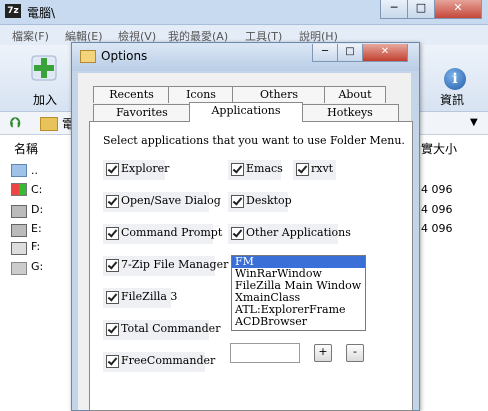 The image size is (488, 411). What do you see at coordinates (35, 246) in the screenshot?
I see `list-item: F:` at bounding box center [35, 246].